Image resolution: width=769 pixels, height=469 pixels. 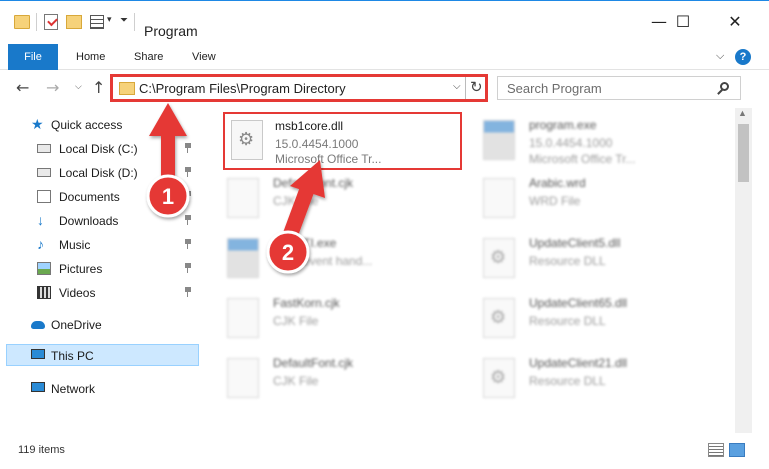 What do you see at coordinates (735, 22) in the screenshot?
I see `close-button: ✕` at bounding box center [735, 22].